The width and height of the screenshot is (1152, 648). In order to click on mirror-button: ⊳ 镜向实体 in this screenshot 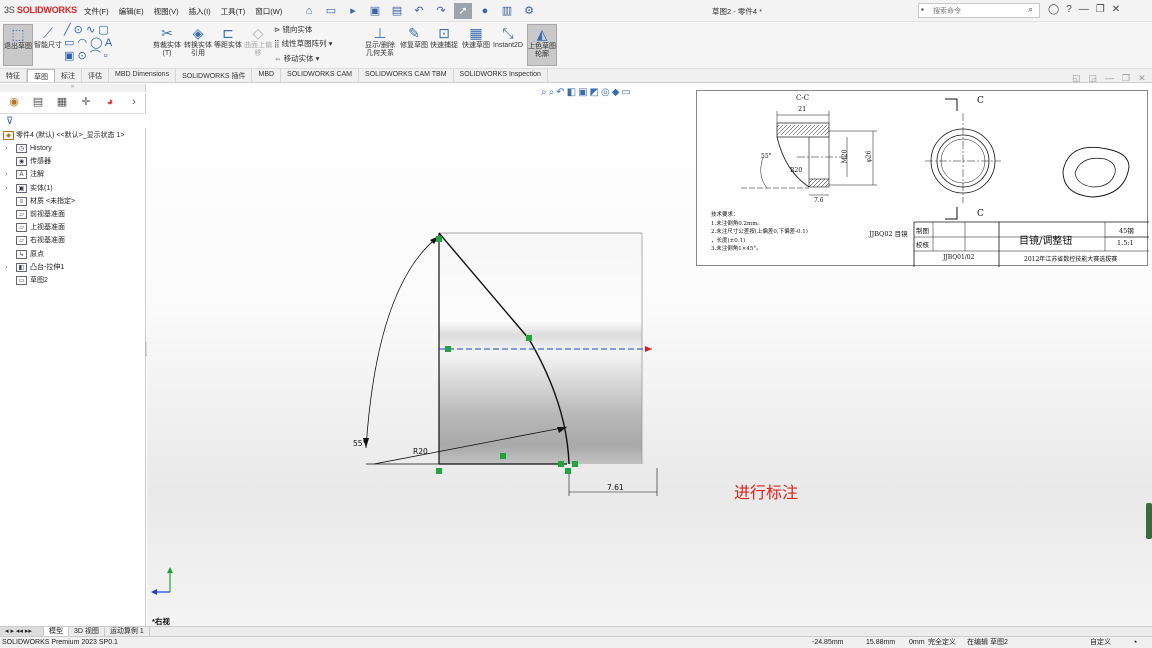, I will do `click(293, 29)`.